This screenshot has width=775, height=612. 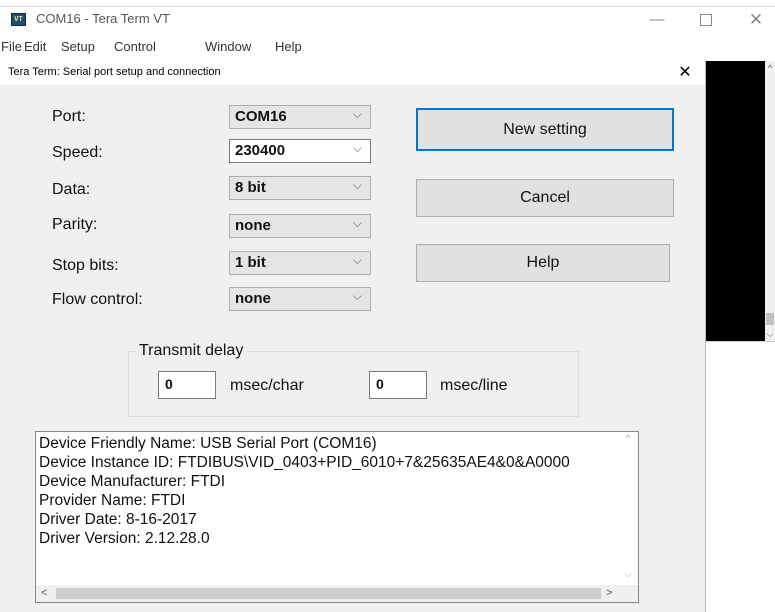 I want to click on menu-edit: Edit, so click(x=35, y=46).